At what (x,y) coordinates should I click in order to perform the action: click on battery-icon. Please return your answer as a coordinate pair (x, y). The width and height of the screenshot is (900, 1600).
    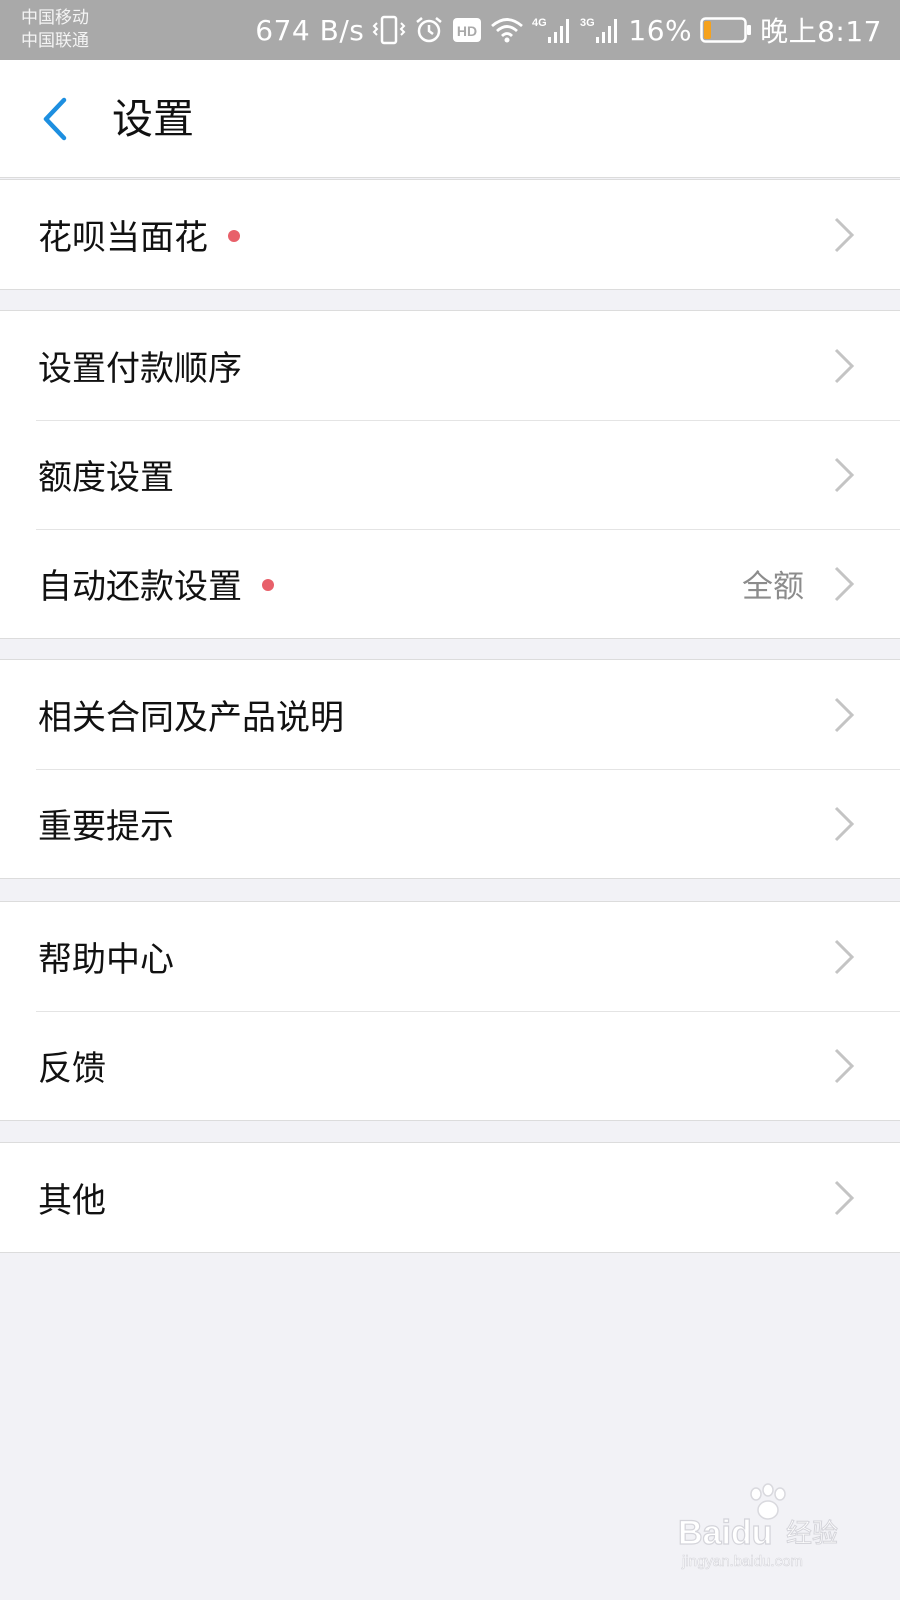
    Looking at the image, I should click on (726, 30).